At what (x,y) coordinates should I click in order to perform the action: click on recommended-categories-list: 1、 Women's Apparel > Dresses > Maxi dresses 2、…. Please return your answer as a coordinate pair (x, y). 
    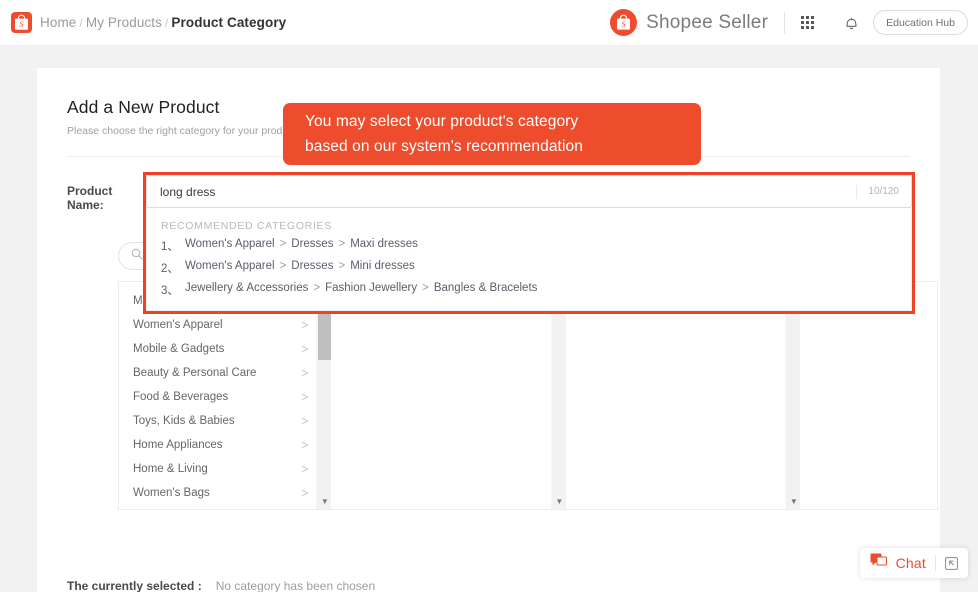
    Looking at the image, I should click on (529, 265).